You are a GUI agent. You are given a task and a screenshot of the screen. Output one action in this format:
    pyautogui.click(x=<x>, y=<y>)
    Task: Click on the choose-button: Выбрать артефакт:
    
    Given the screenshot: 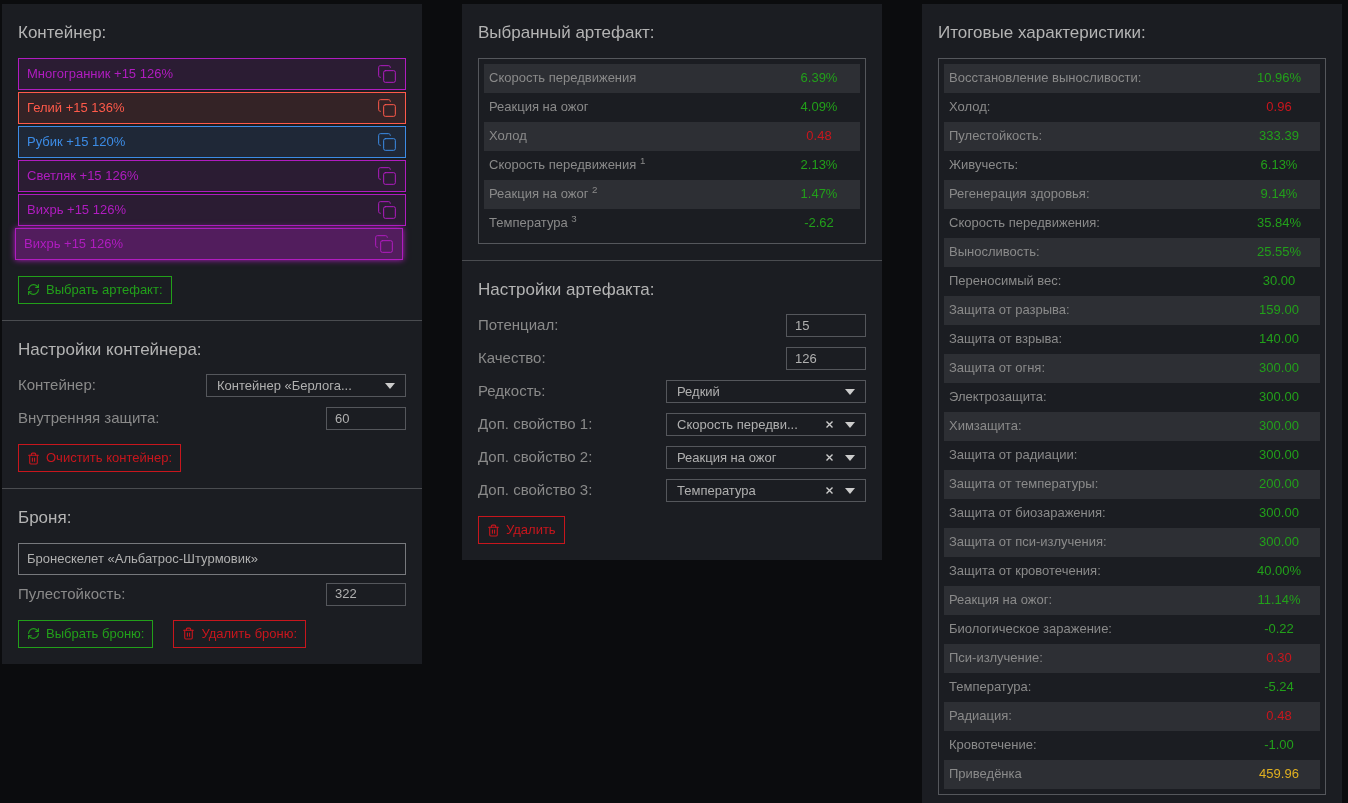 What is the action you would take?
    pyautogui.click(x=95, y=289)
    